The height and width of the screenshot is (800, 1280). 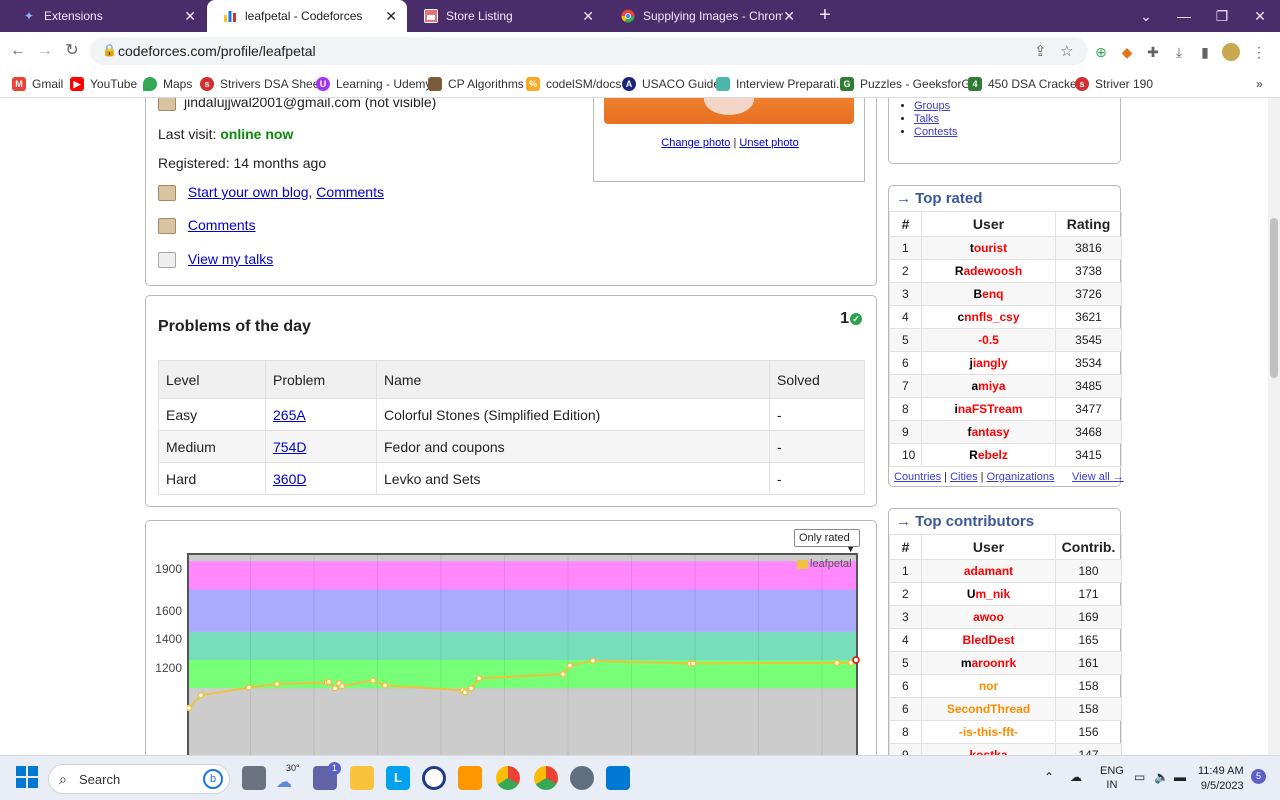 What do you see at coordinates (434, 778) in the screenshot?
I see `notion-icon` at bounding box center [434, 778].